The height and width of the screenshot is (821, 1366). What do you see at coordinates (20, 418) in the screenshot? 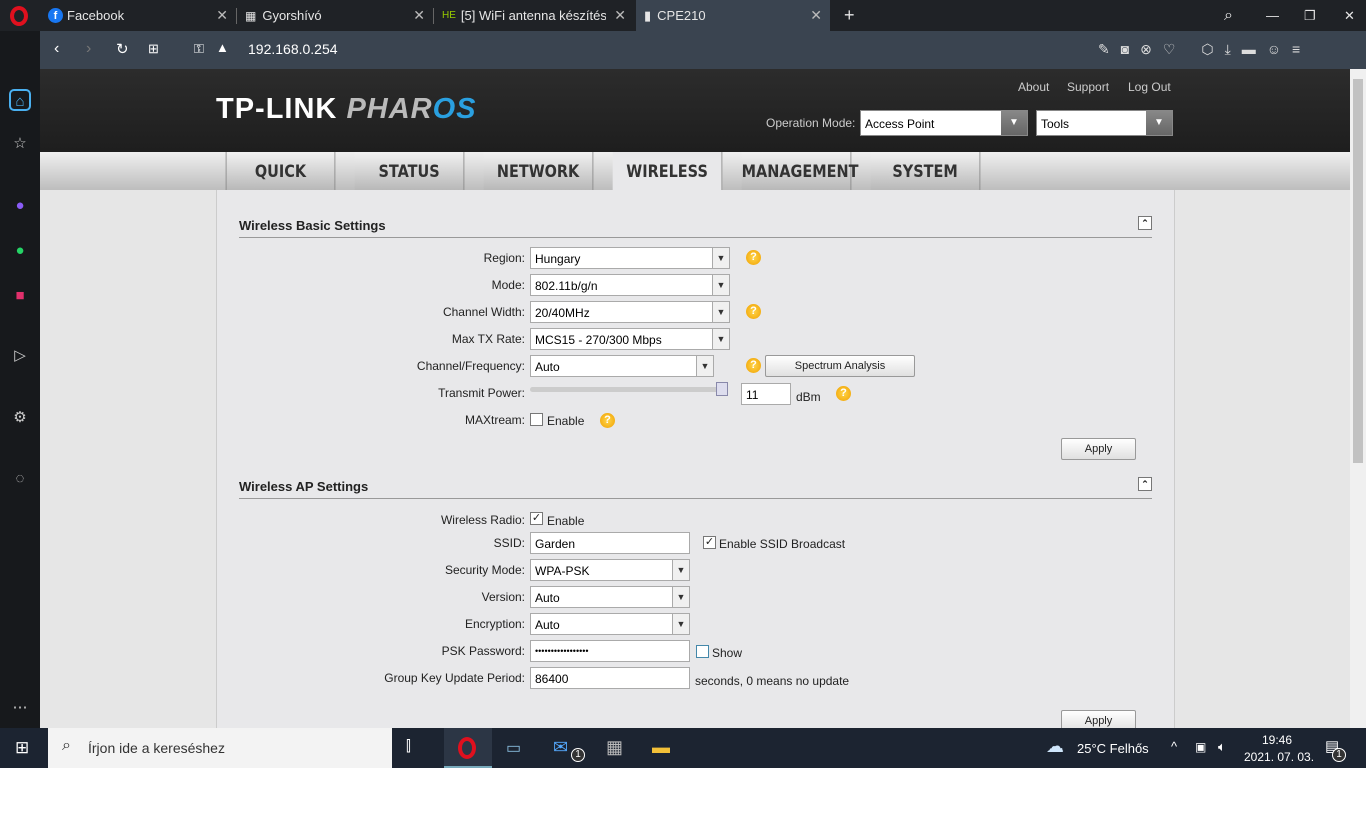
I see `settings-icon: ⚙` at bounding box center [20, 418].